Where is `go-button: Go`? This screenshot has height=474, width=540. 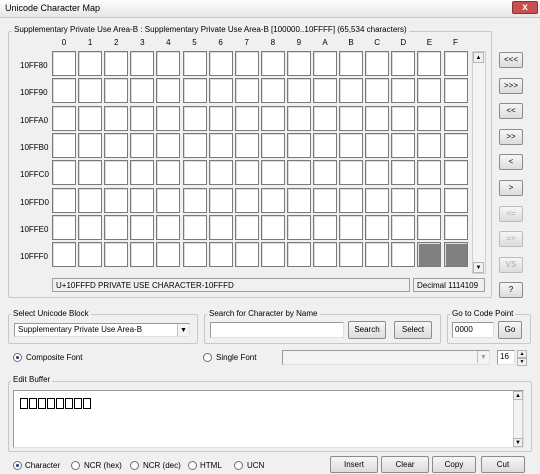 go-button: Go is located at coordinates (510, 330).